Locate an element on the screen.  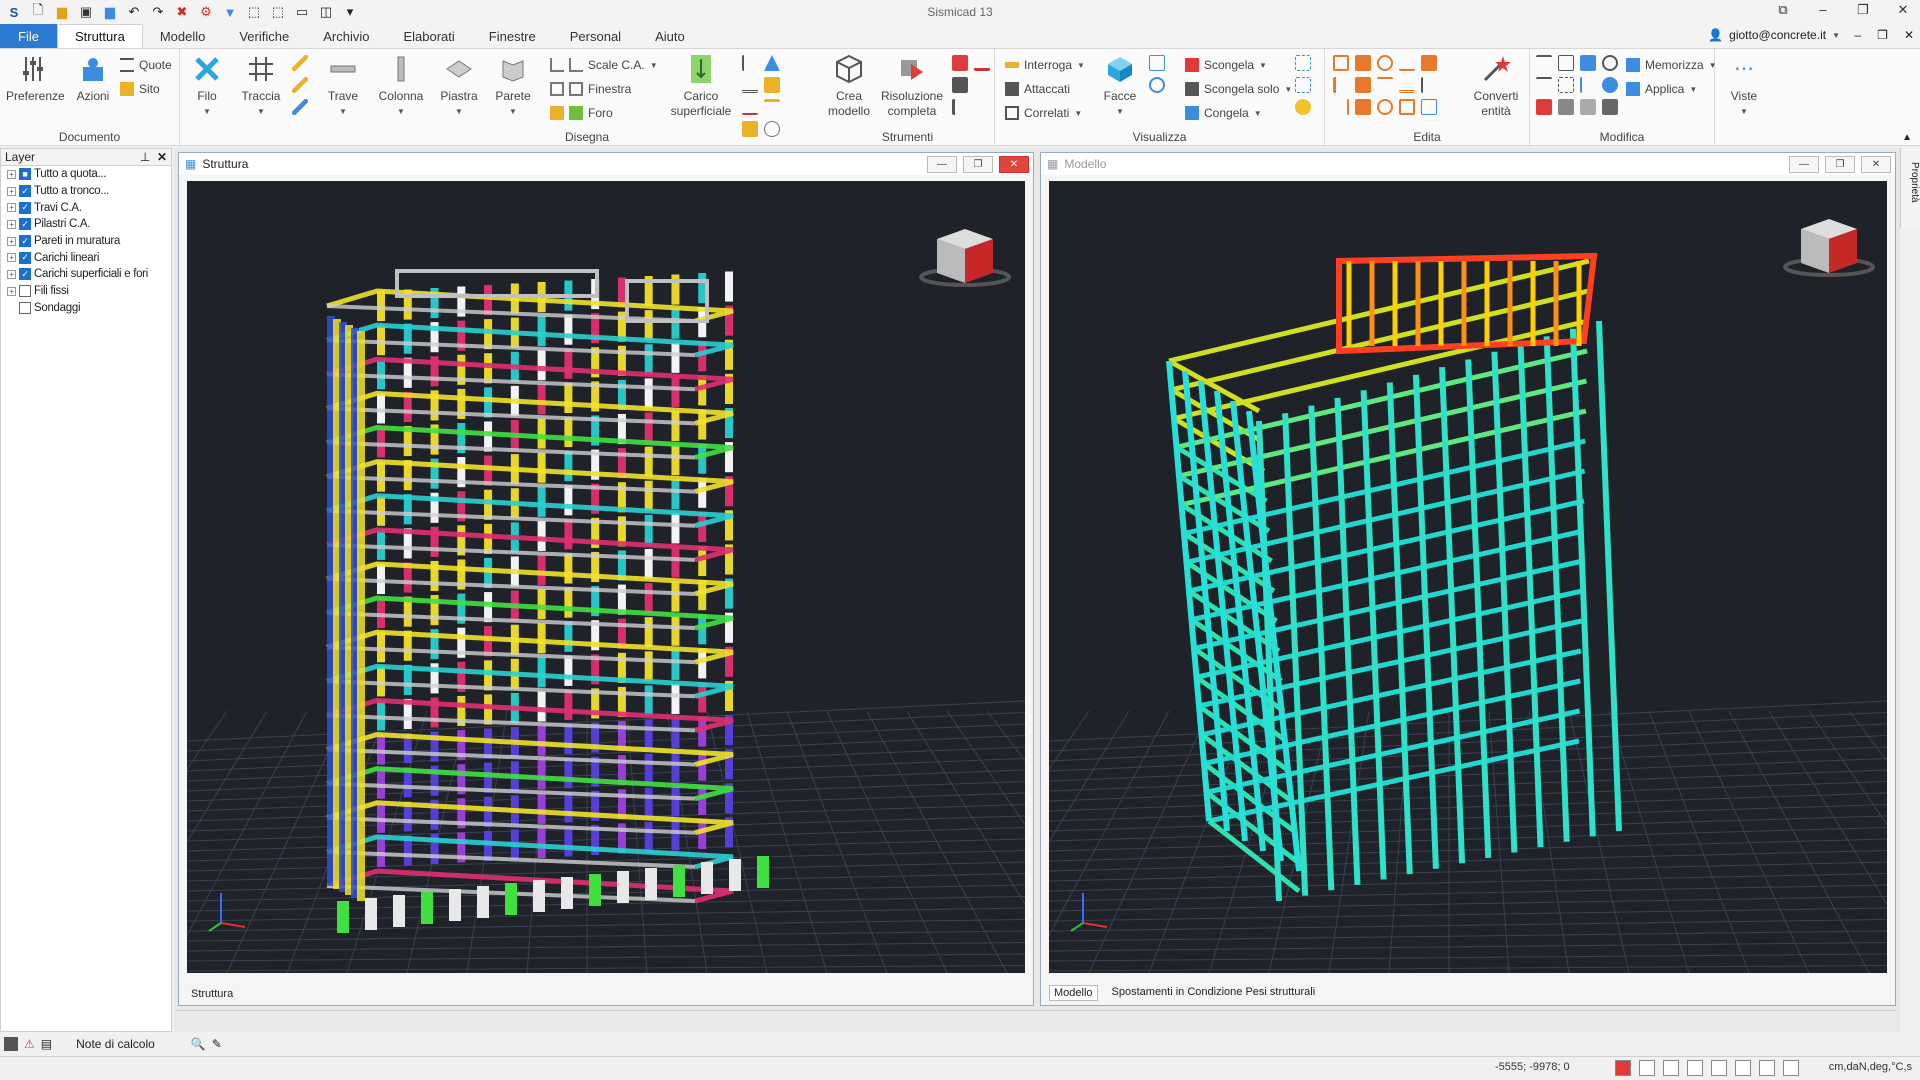
pencil-icon is located at coordinates (300, 63).